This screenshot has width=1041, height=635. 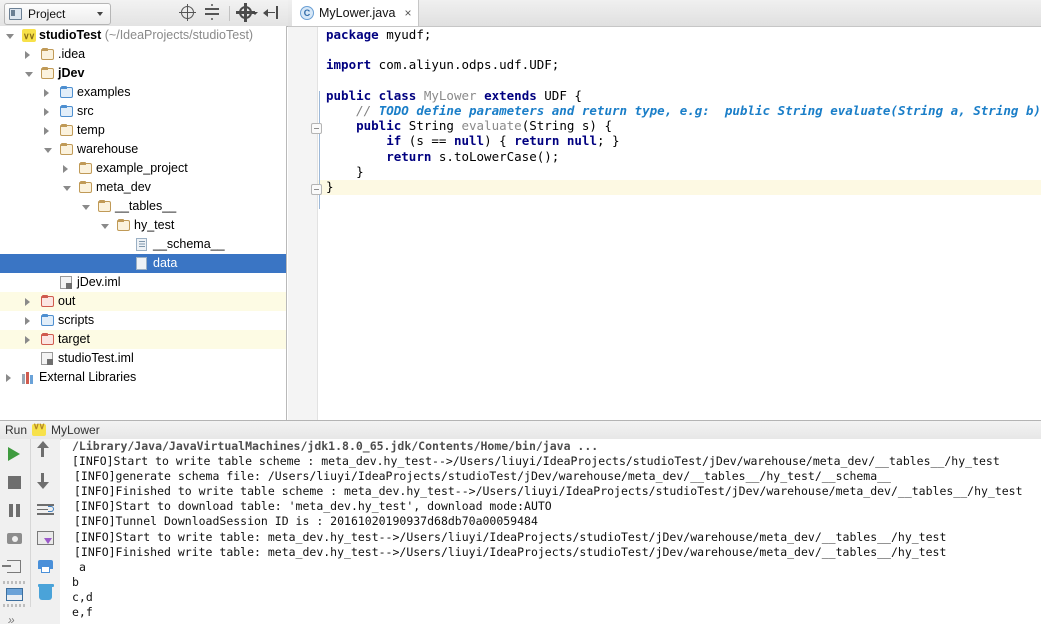 I want to click on locate-target-icon, so click(x=188, y=13).